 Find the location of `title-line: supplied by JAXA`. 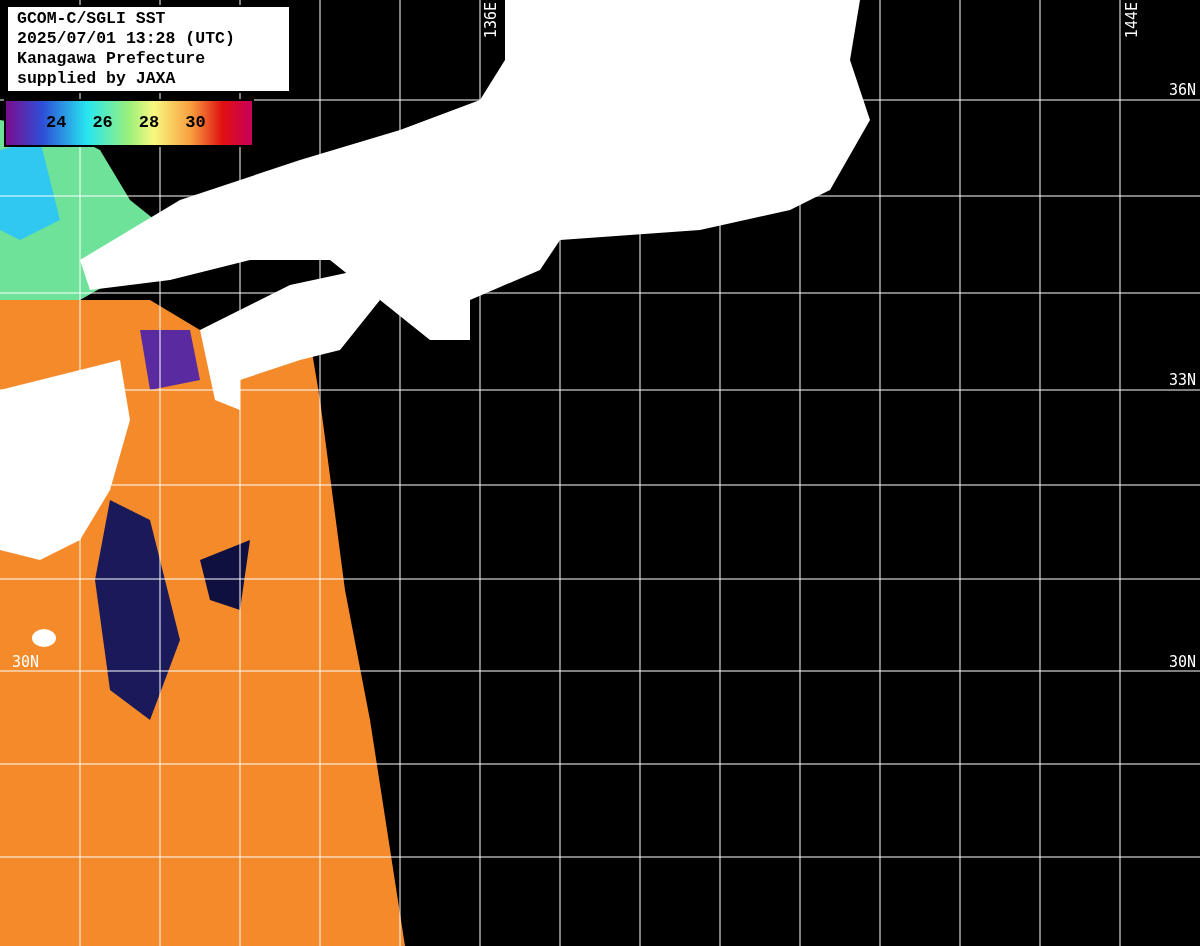

title-line: supplied by JAXA is located at coordinates (97, 79).